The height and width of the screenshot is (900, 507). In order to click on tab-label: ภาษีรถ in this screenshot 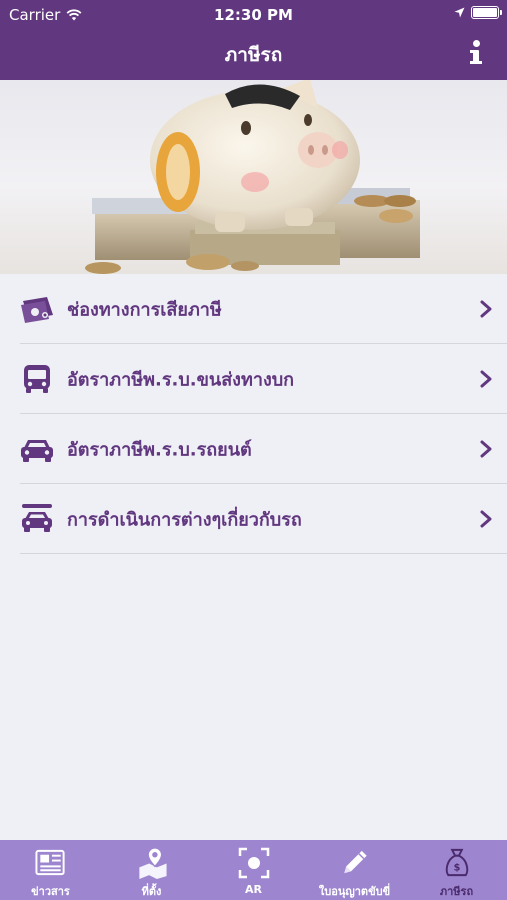, I will do `click(456, 891)`.